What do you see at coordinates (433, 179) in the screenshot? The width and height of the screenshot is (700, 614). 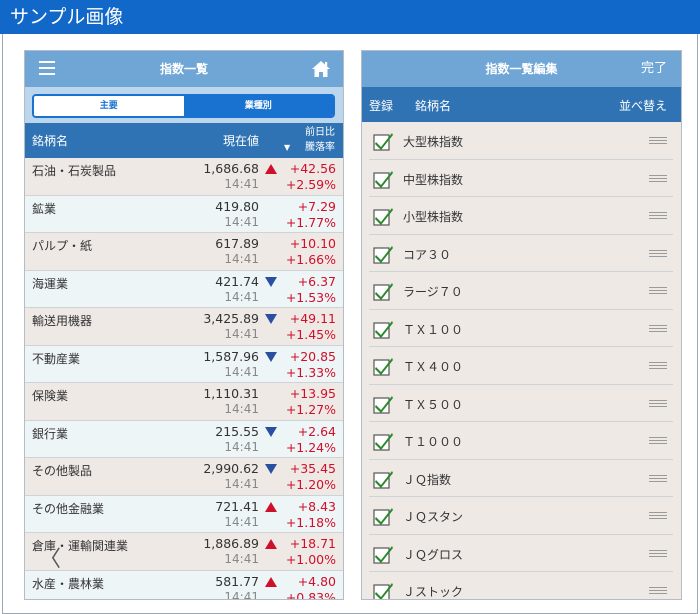 I see `index-label: 中型株指数` at bounding box center [433, 179].